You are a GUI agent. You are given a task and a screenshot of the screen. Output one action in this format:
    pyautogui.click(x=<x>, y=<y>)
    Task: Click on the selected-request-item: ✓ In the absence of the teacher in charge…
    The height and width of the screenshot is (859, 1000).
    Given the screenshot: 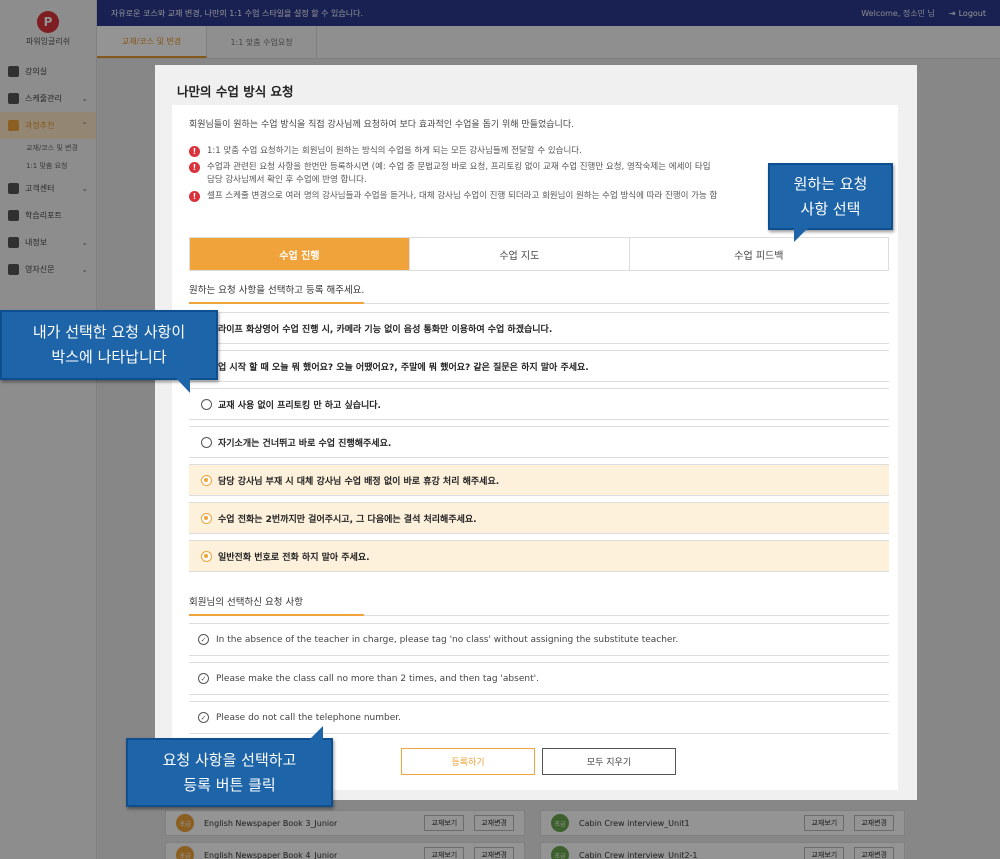 What is the action you would take?
    pyautogui.click(x=539, y=639)
    